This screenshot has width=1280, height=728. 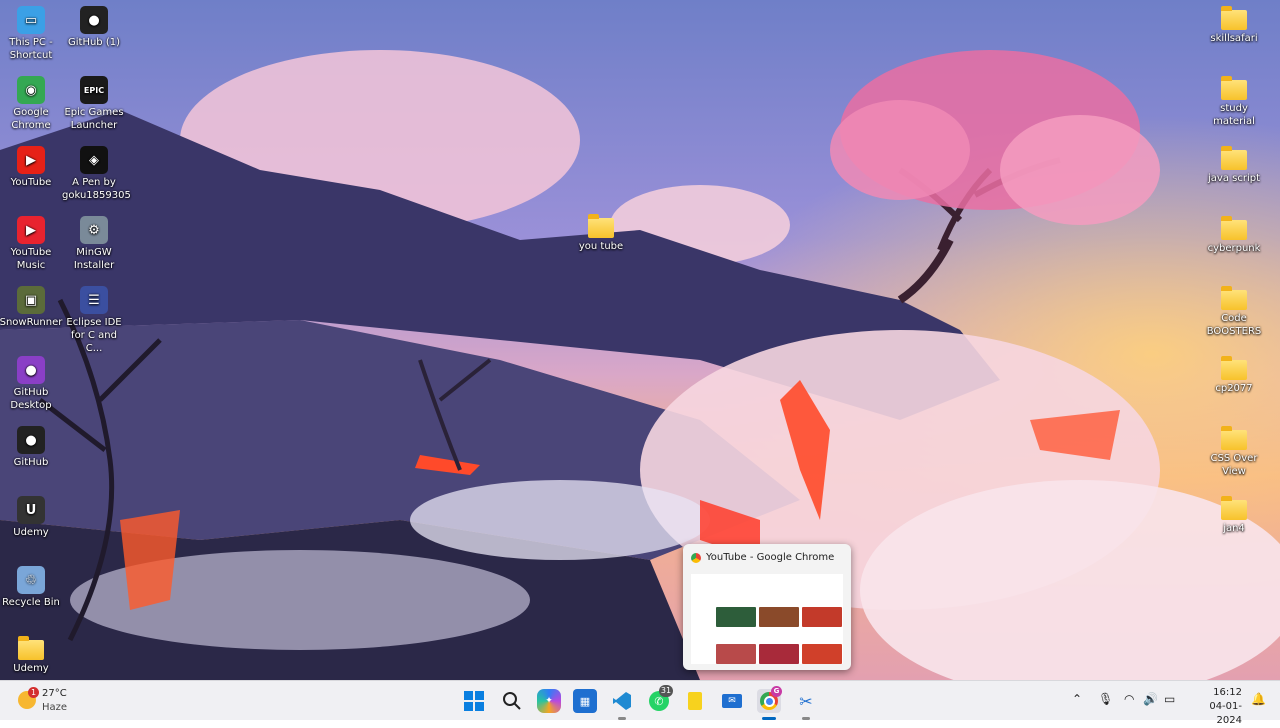 What do you see at coordinates (55, 707) in the screenshot?
I see `weather-condition: Haze` at bounding box center [55, 707].